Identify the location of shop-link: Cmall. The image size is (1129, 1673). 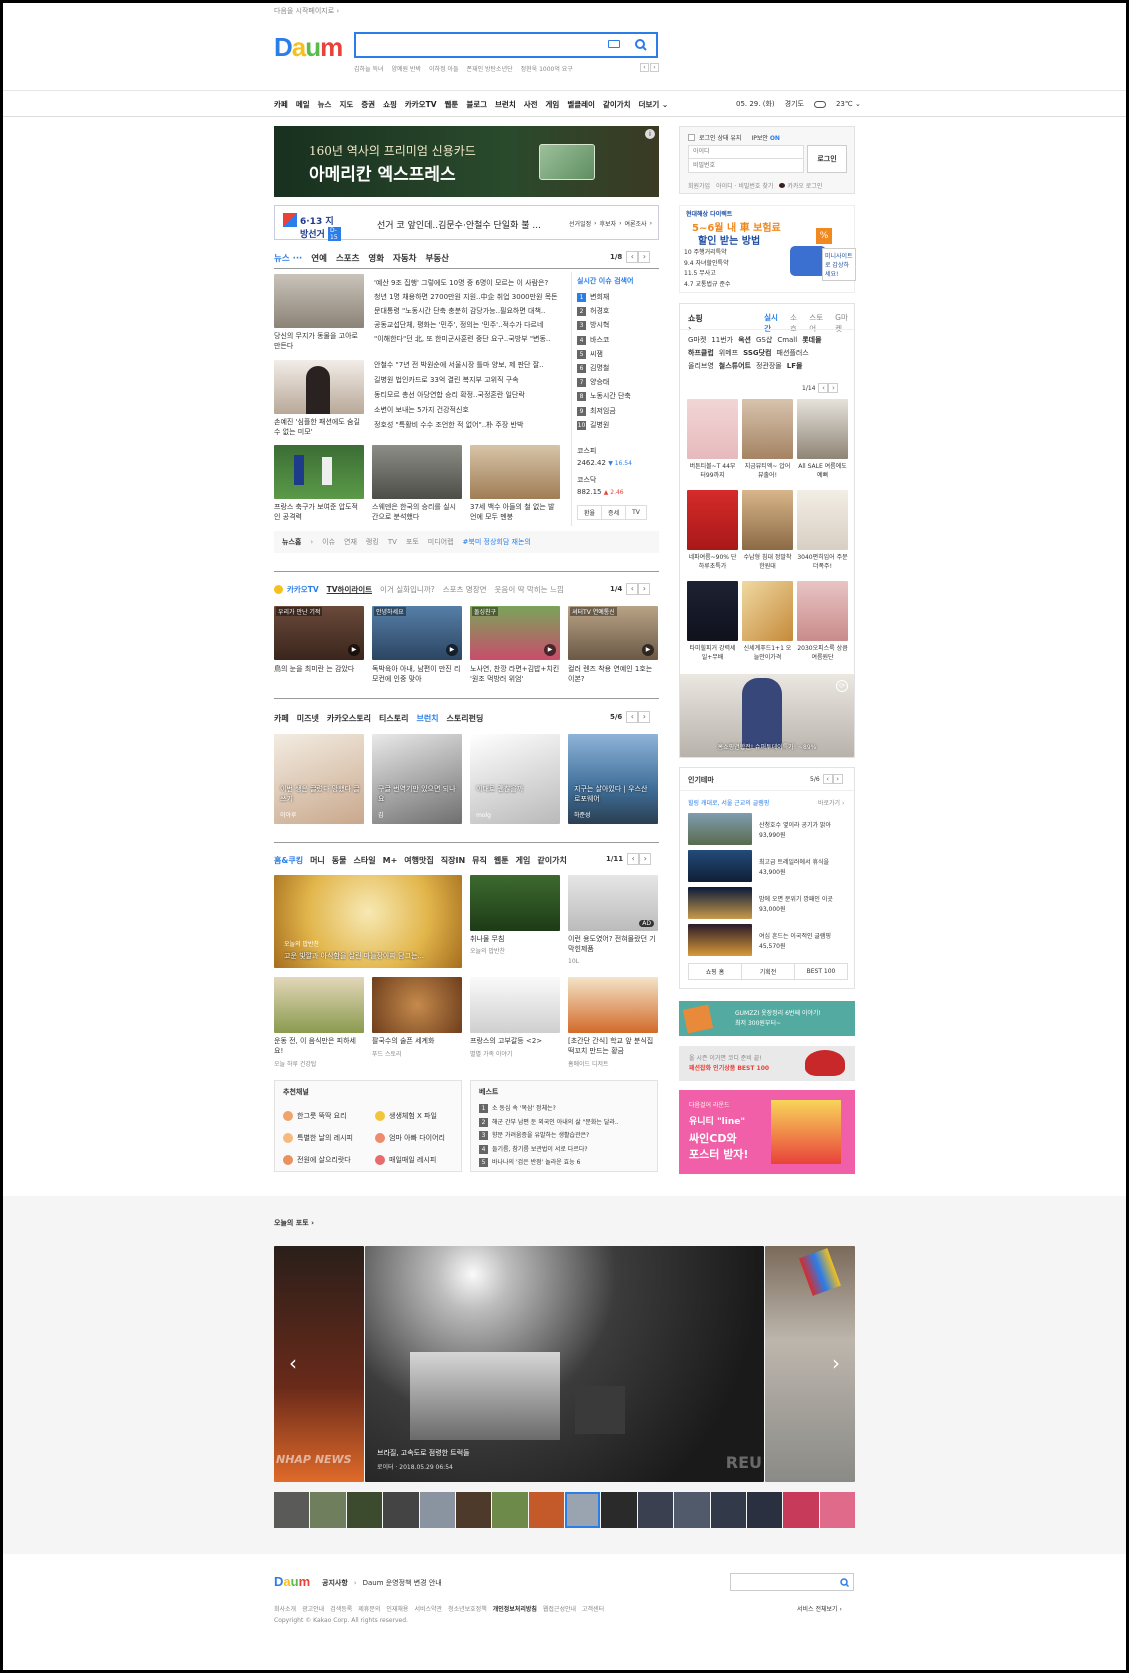
(787, 340).